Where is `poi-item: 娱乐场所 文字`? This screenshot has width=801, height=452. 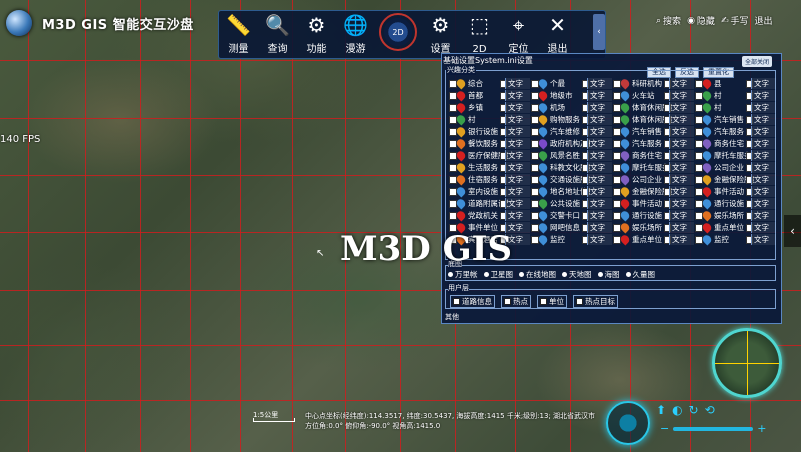
poi-item: 娱乐场所 文字 is located at coordinates (653, 228).